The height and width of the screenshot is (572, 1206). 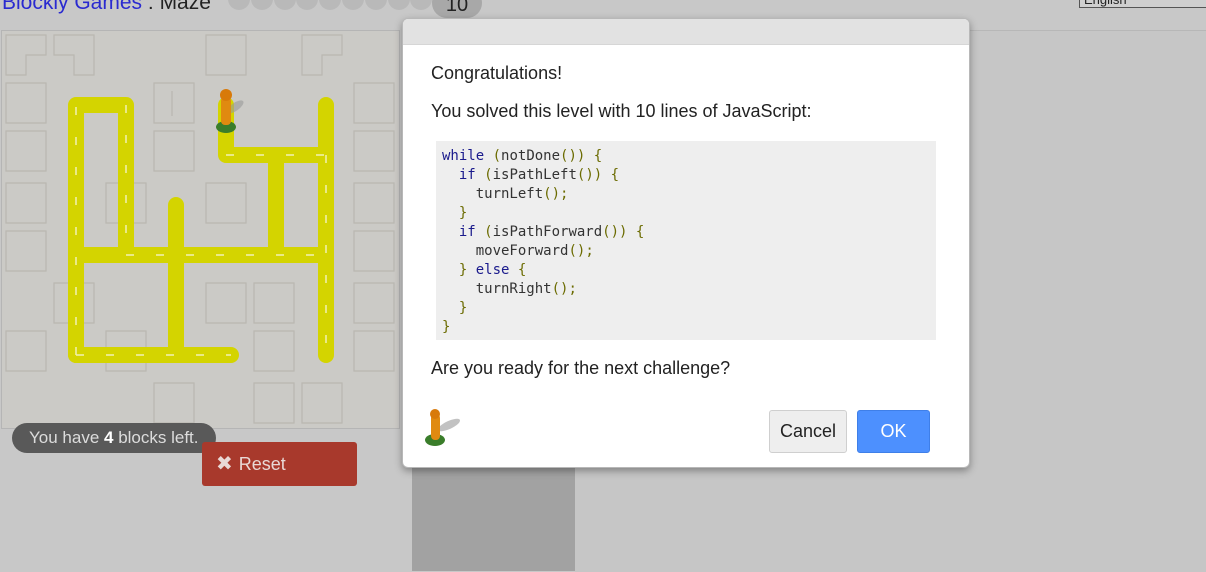 What do you see at coordinates (505, 194) in the screenshot?
I see `code-line: turnLeft();` at bounding box center [505, 194].